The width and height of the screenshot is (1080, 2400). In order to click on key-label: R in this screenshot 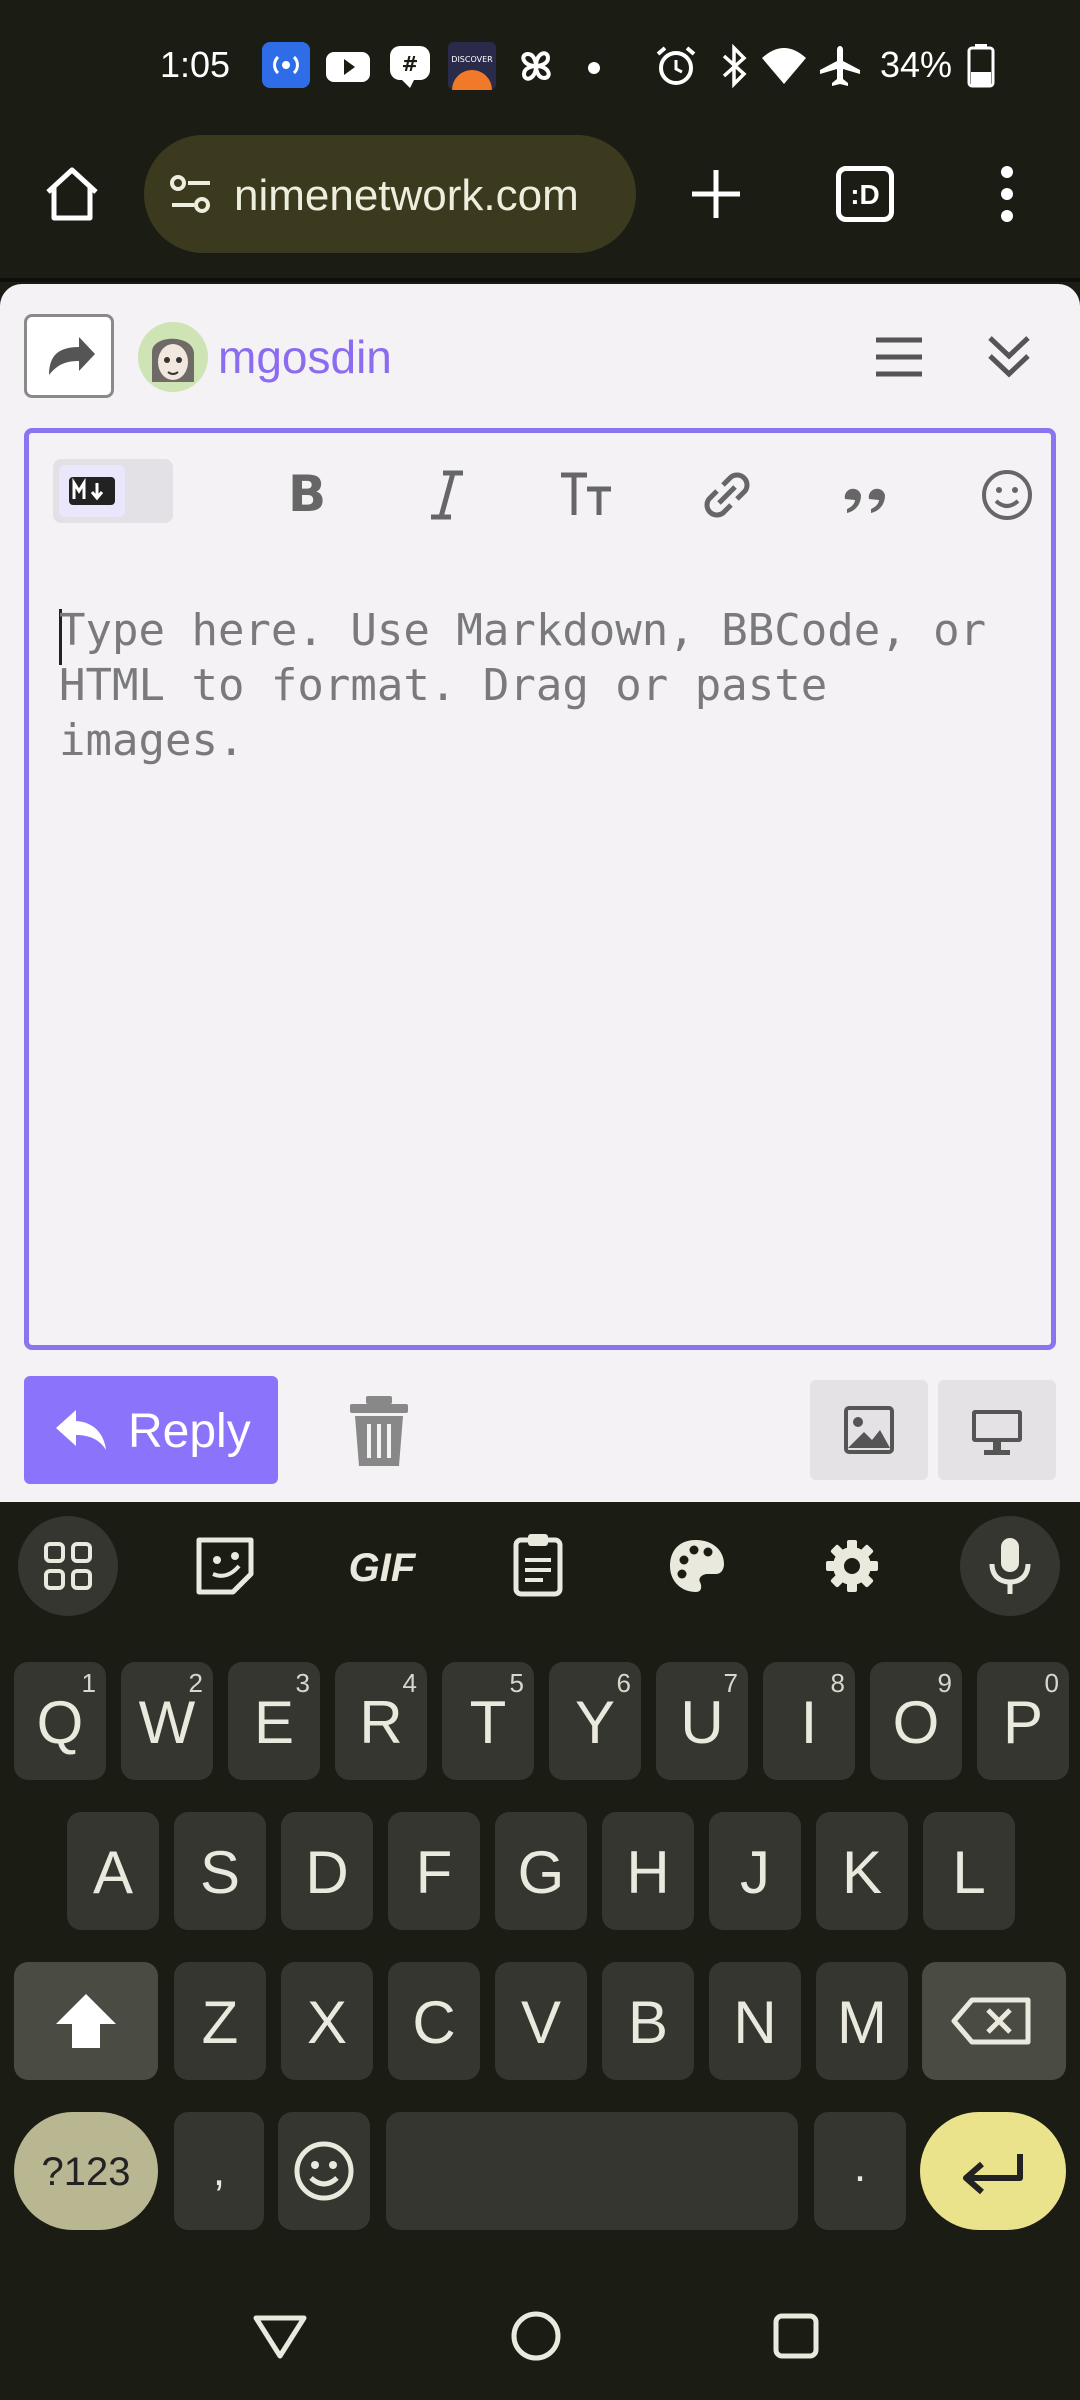, I will do `click(381, 1722)`.